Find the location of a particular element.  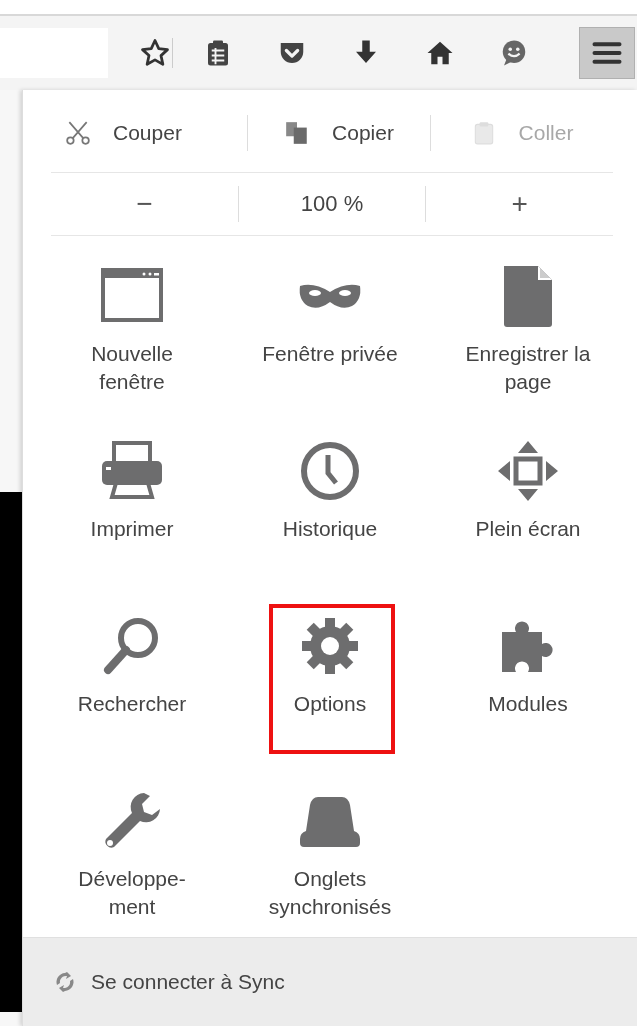

menu-item: Onglets synchronisés is located at coordinates (330, 855).